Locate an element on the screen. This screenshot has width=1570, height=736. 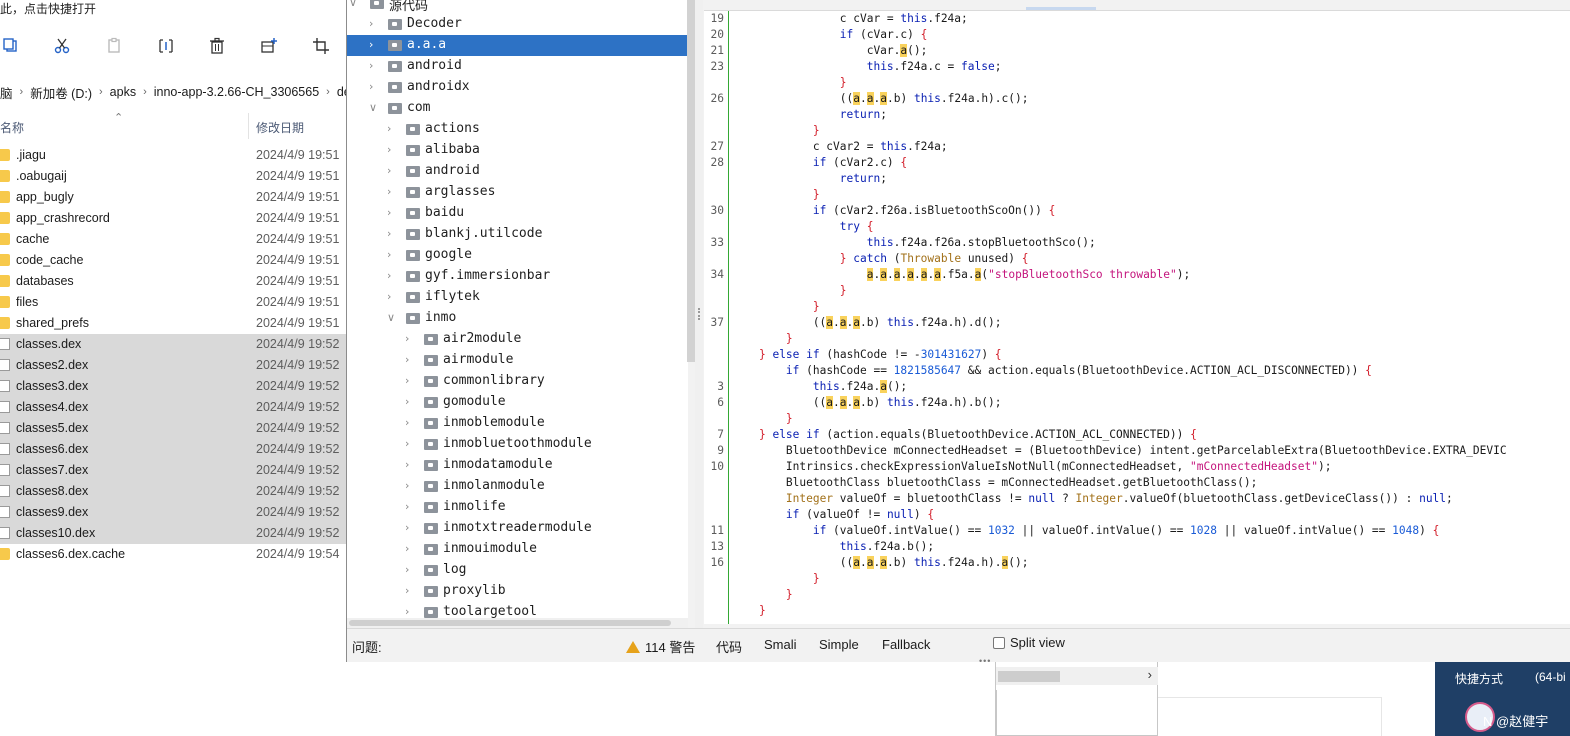
file-row: shared_prefs 2024/4/9 19:51 is located at coordinates (173, 323).